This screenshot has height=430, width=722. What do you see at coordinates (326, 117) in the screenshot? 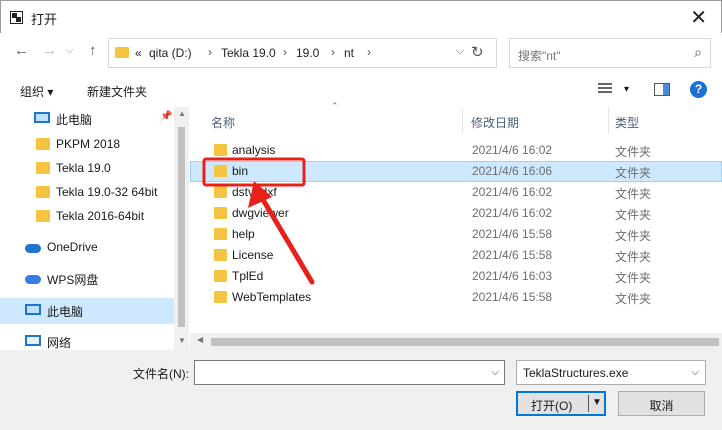
I see `column-header-name: ⌃ 名称` at bounding box center [326, 117].